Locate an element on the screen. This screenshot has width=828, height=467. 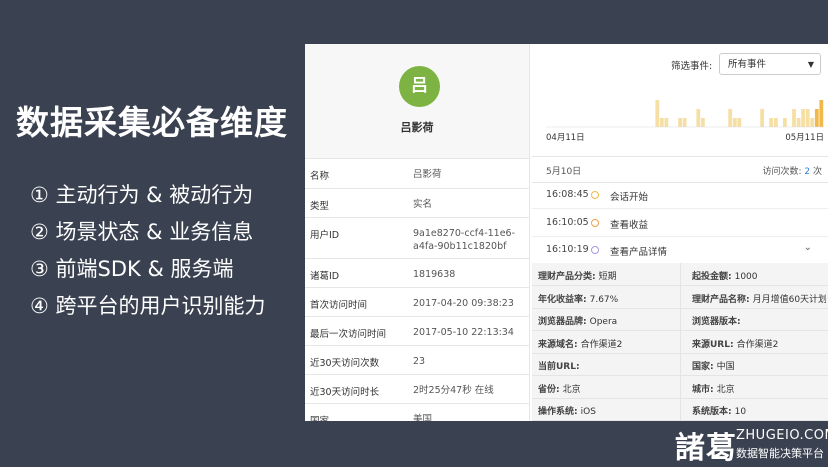
brand-tagline: 数据智能决策平台 is located at coordinates (780, 453).